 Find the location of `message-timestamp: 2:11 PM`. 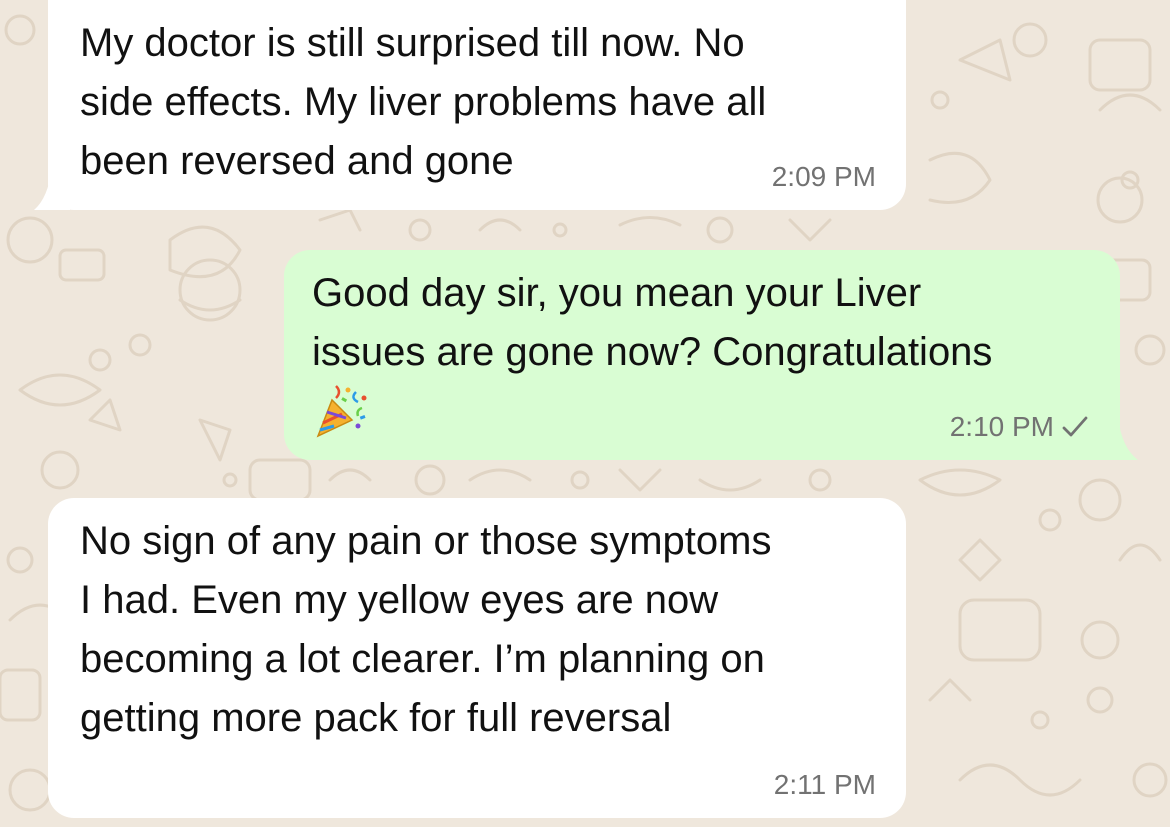

message-timestamp: 2:11 PM is located at coordinates (824, 784).